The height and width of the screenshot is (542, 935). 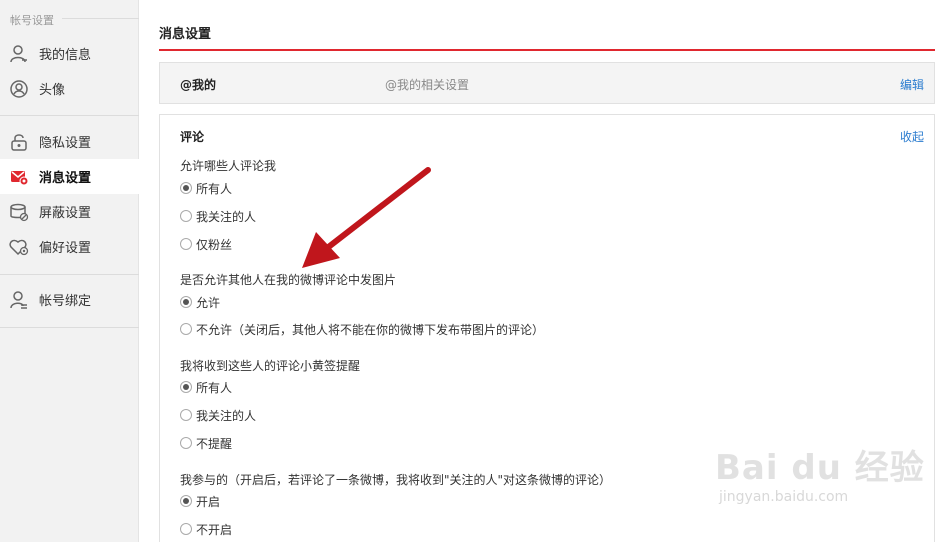 I want to click on edit-link: 编辑, so click(x=912, y=84).